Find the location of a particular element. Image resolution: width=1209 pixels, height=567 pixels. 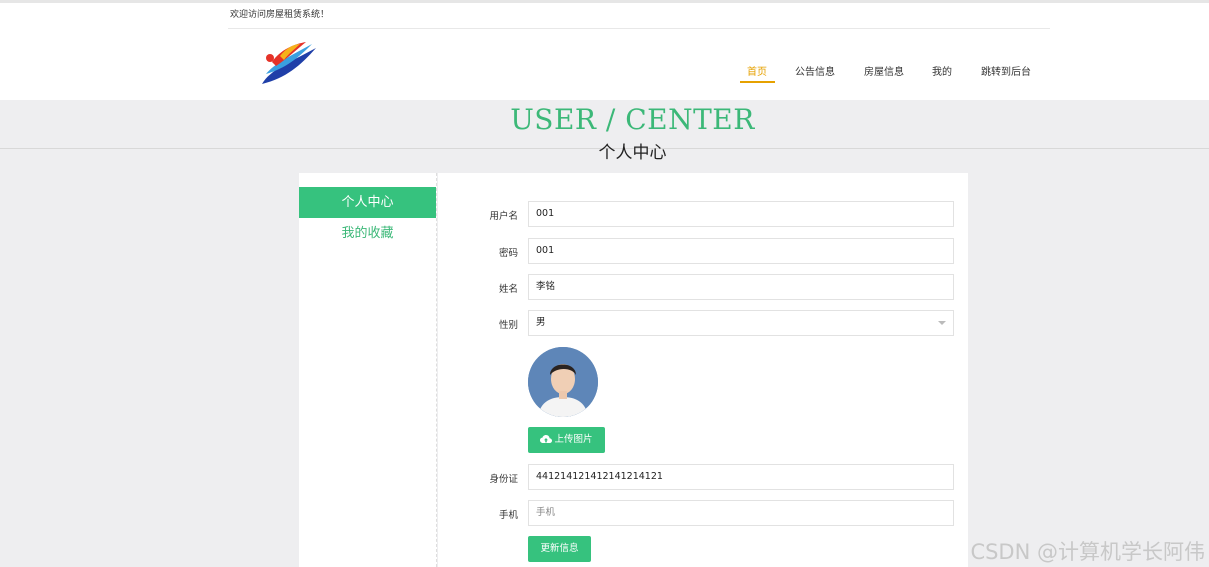

name-label: 姓名 is located at coordinates (508, 289).